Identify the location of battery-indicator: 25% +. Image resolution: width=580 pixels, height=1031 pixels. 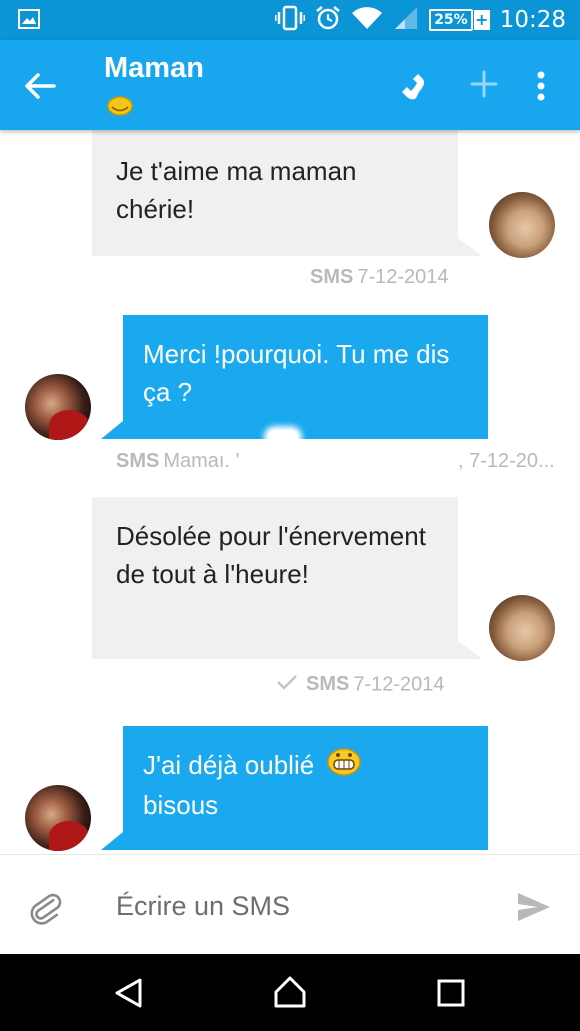
(459, 20).